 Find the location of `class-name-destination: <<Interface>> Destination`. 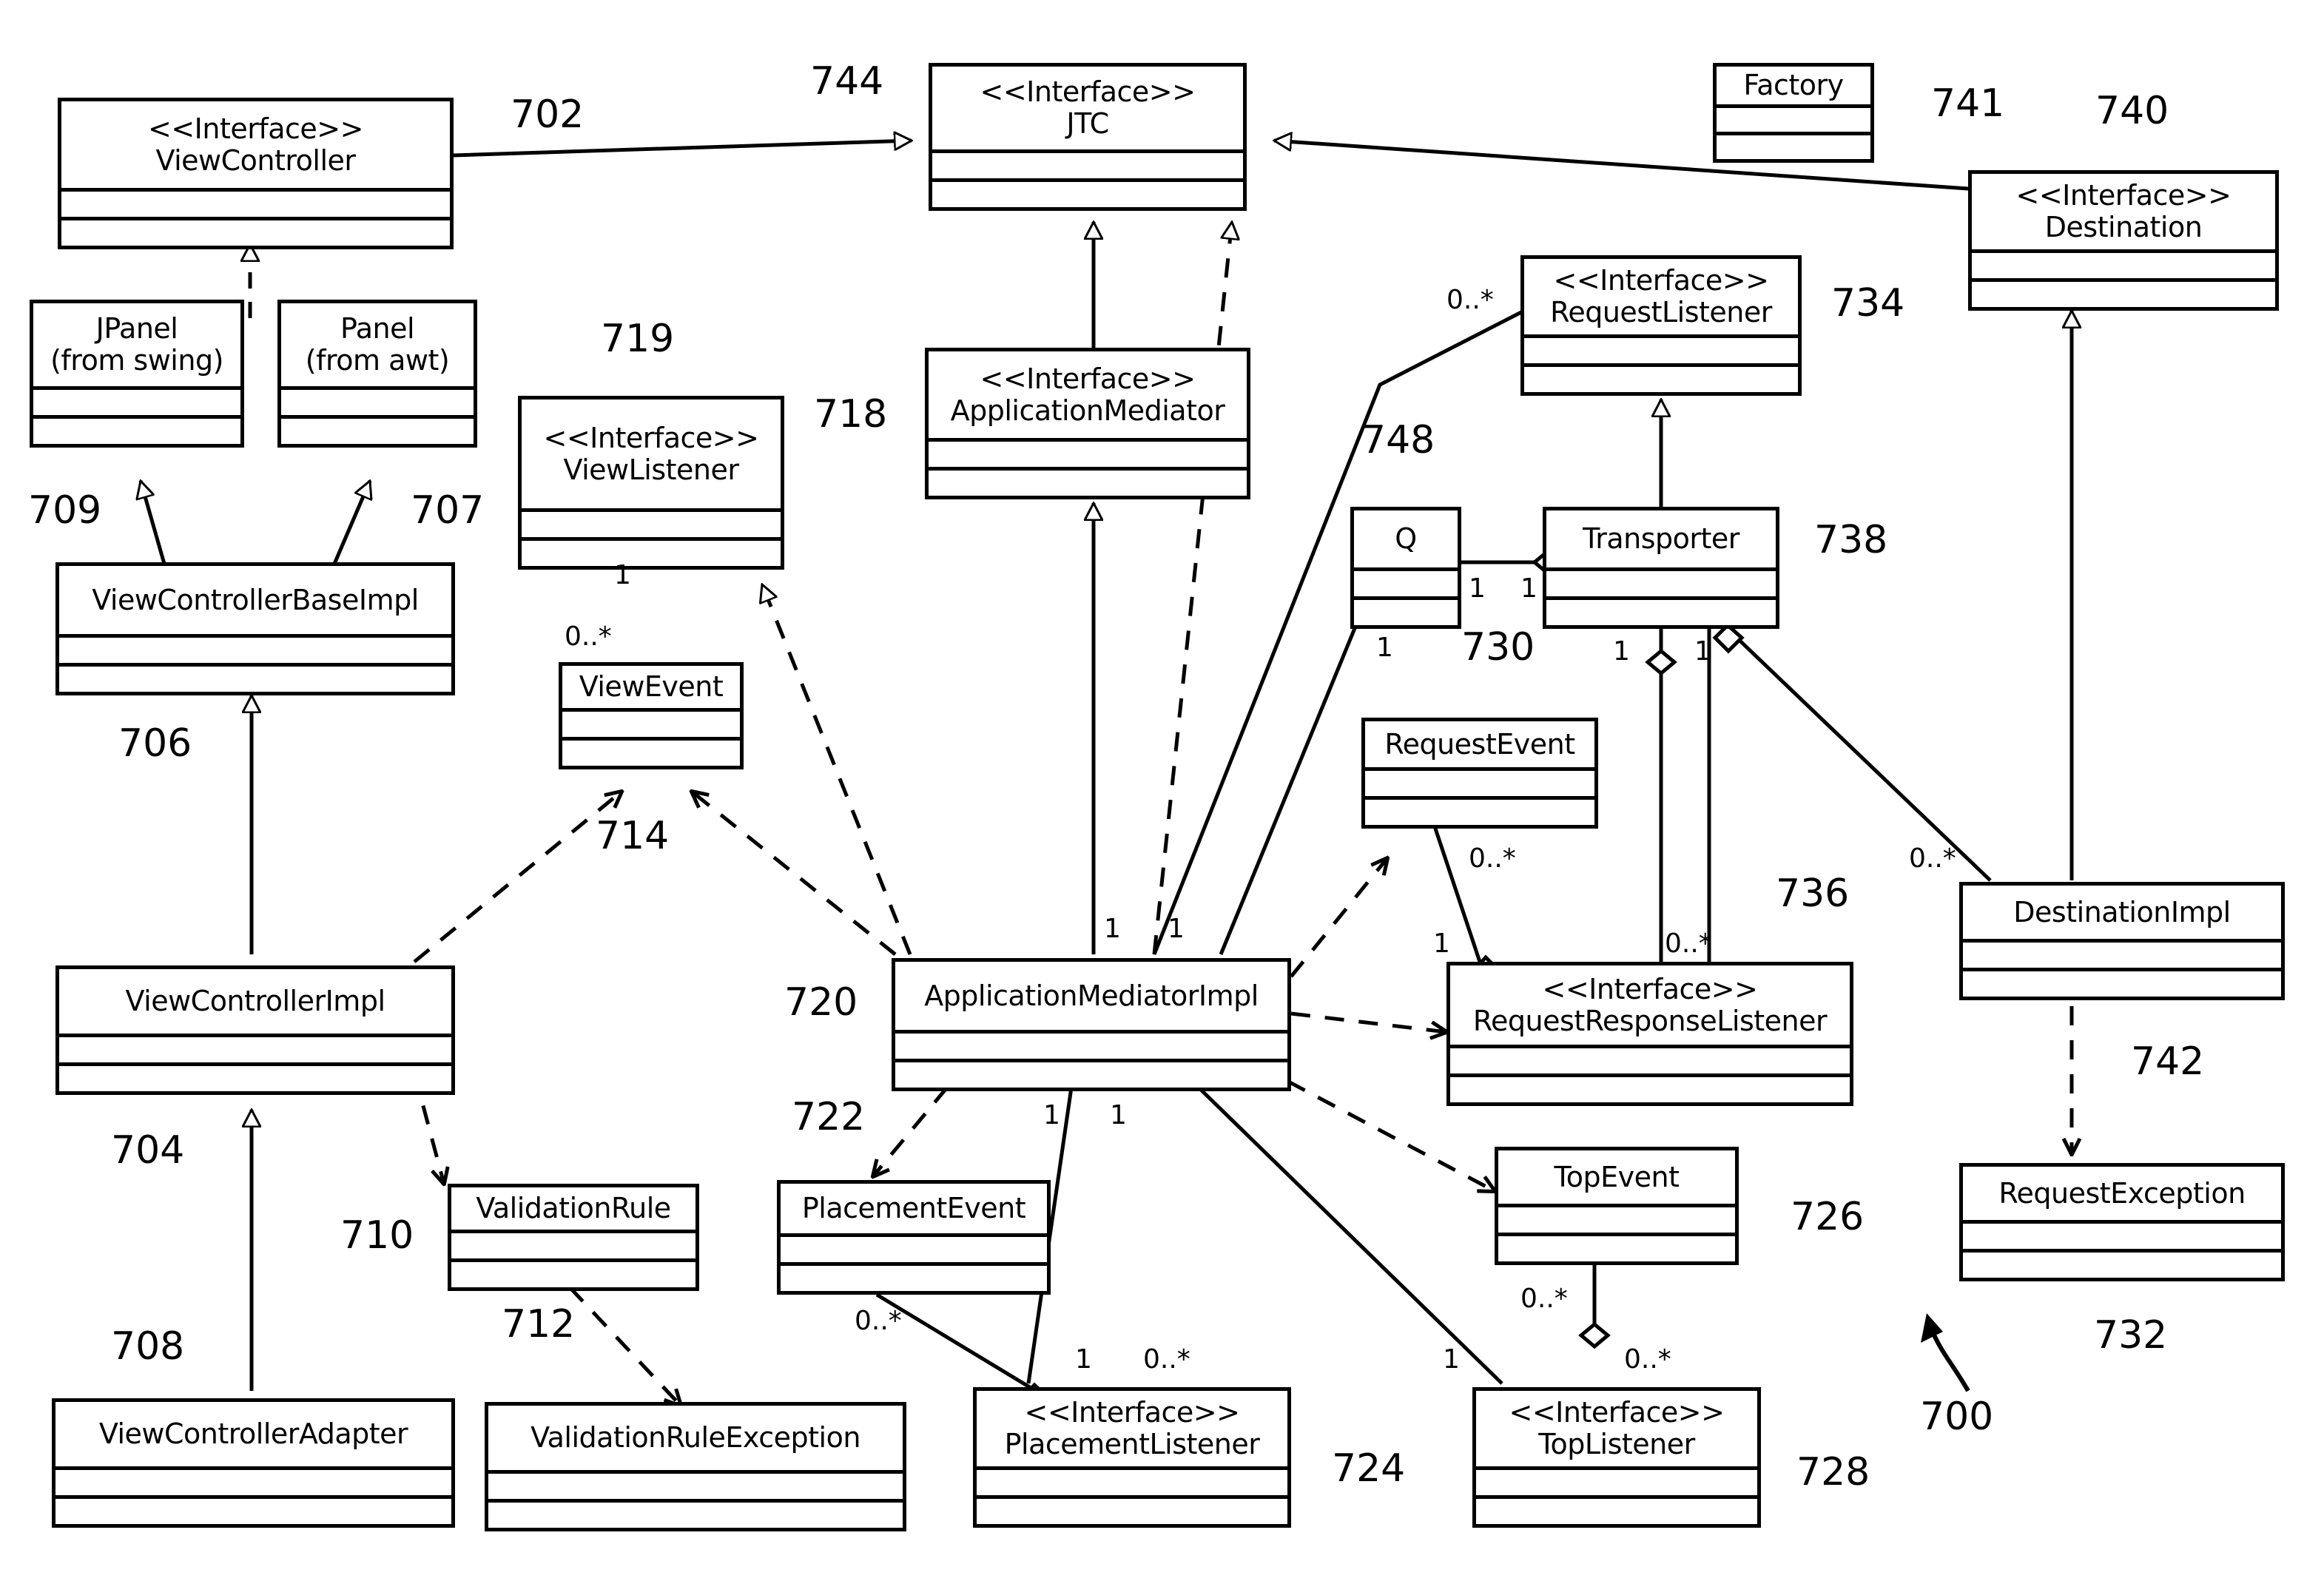

class-name-destination: <<Interface>> Destination is located at coordinates (2123, 211).